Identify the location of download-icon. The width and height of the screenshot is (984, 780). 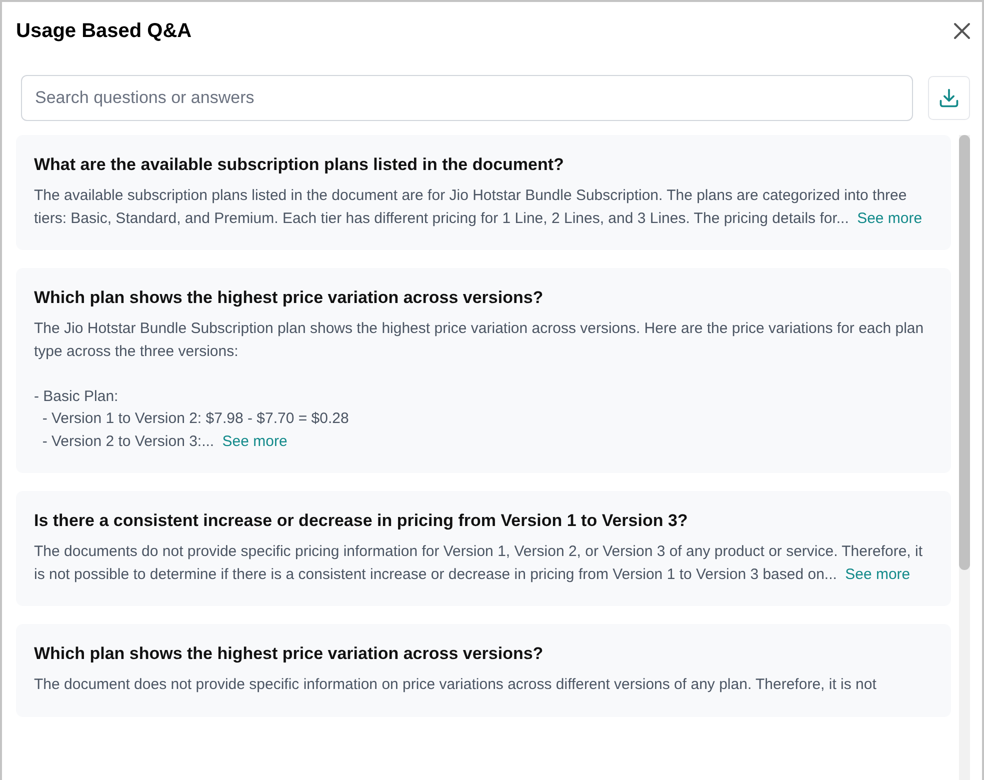
(949, 98).